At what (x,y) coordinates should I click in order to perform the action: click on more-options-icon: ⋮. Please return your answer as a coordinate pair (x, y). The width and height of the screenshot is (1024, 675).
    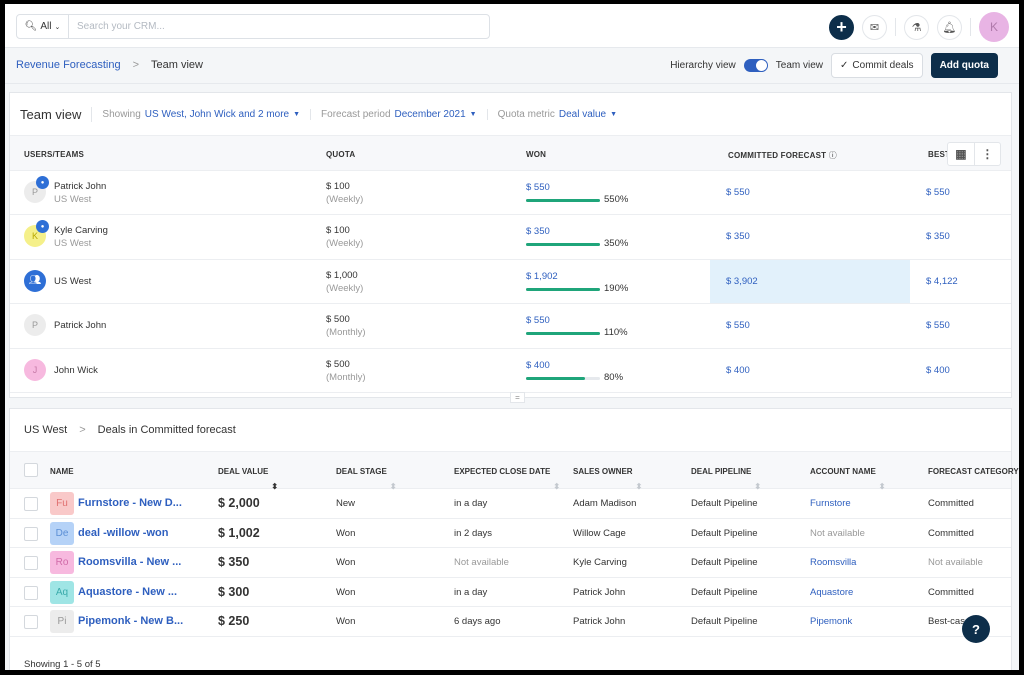
    Looking at the image, I should click on (987, 154).